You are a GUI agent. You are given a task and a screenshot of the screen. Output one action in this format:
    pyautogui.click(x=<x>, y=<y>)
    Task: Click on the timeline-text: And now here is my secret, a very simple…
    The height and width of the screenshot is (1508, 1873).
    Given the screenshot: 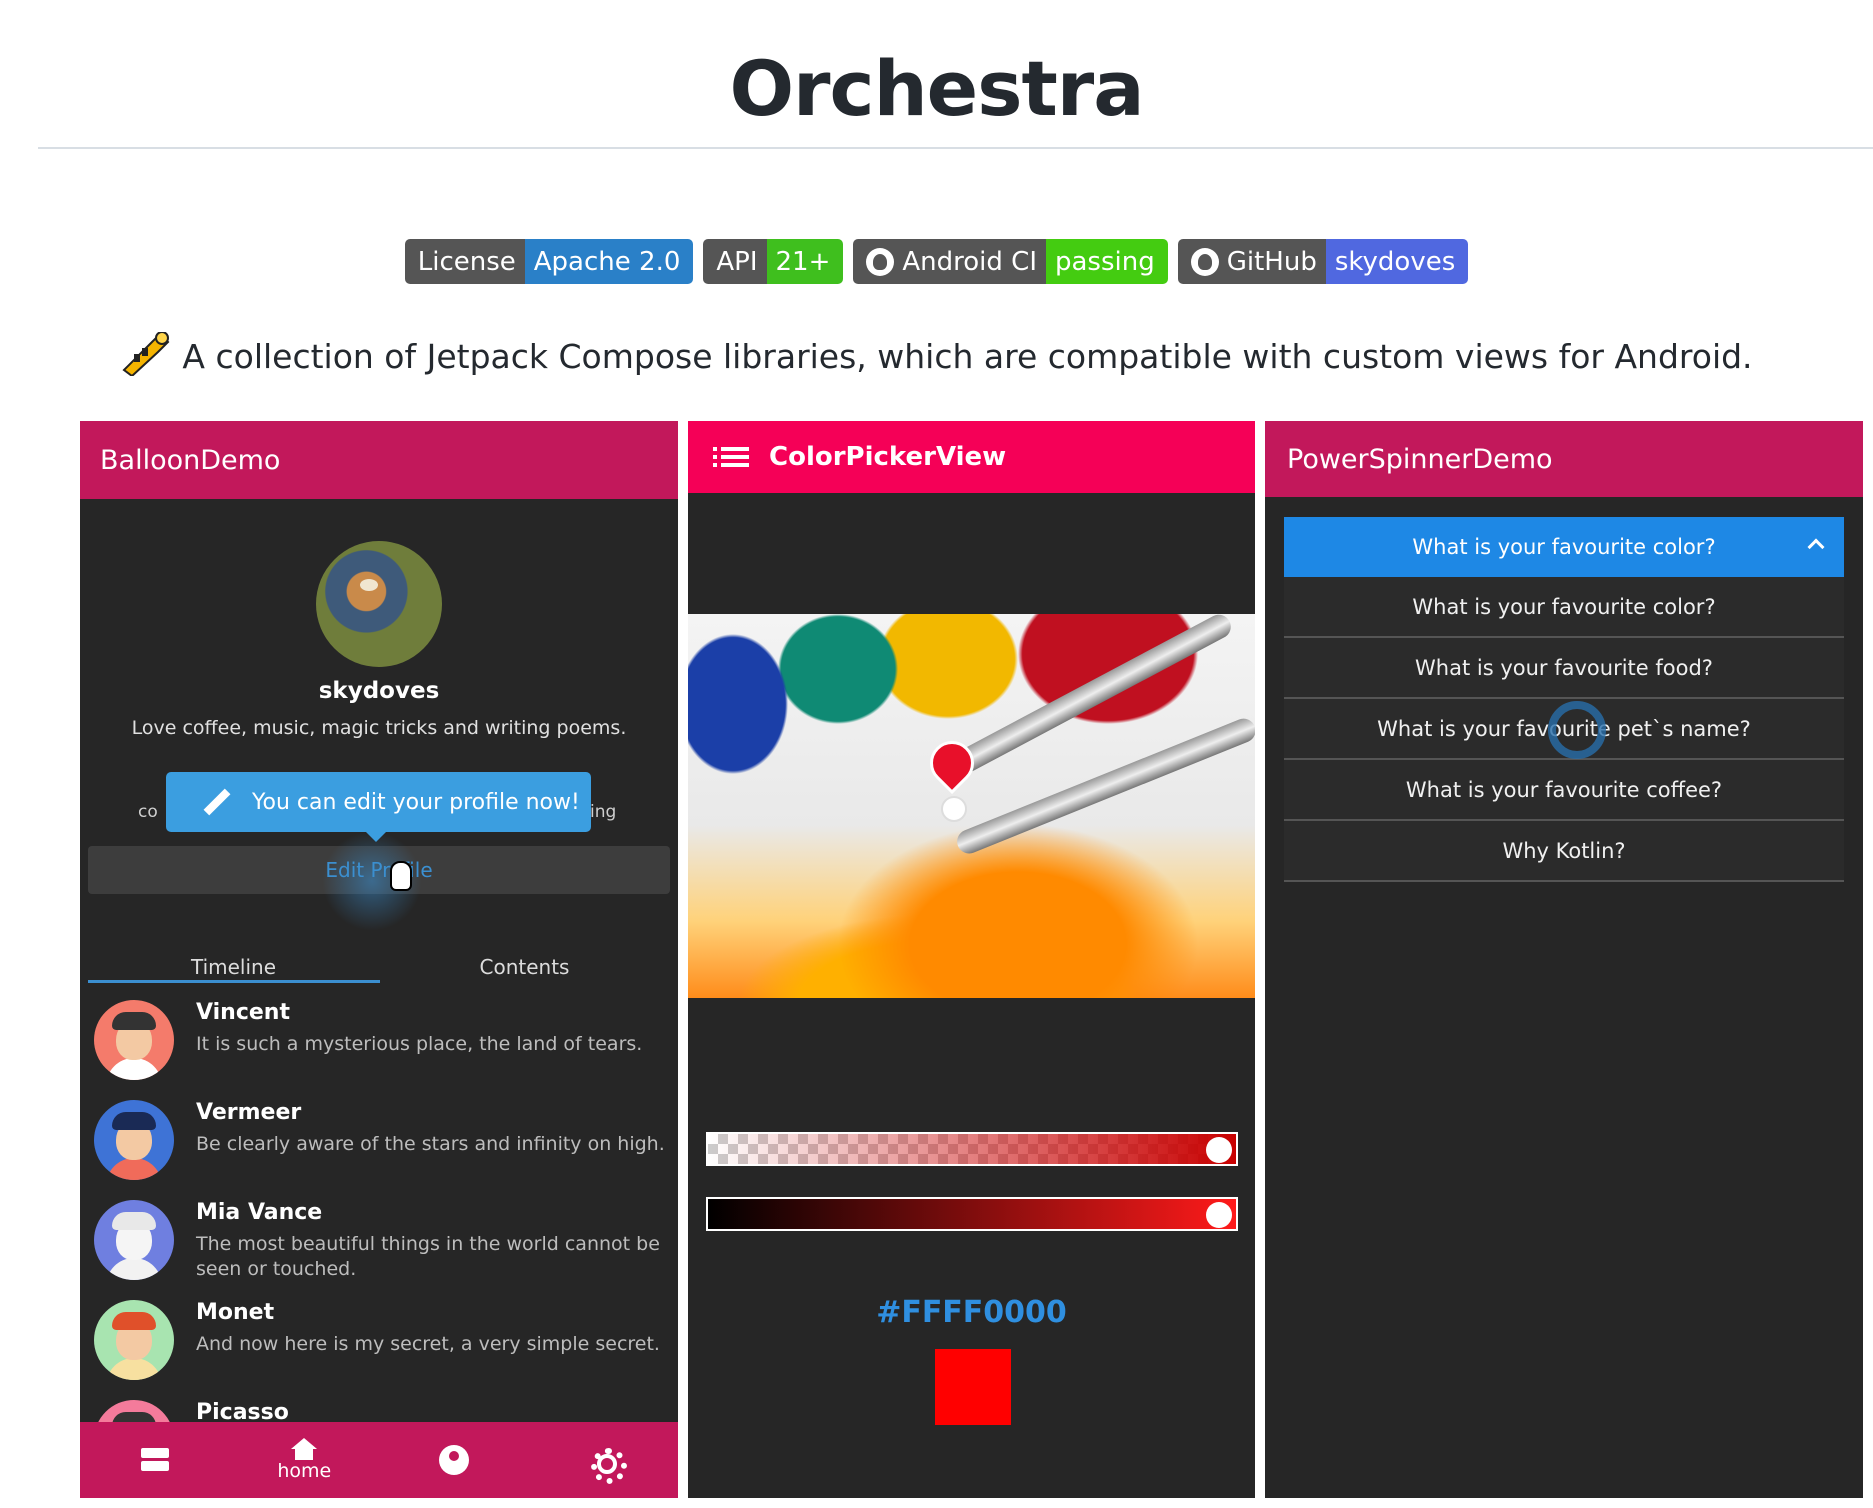 What is the action you would take?
    pyautogui.click(x=428, y=1344)
    